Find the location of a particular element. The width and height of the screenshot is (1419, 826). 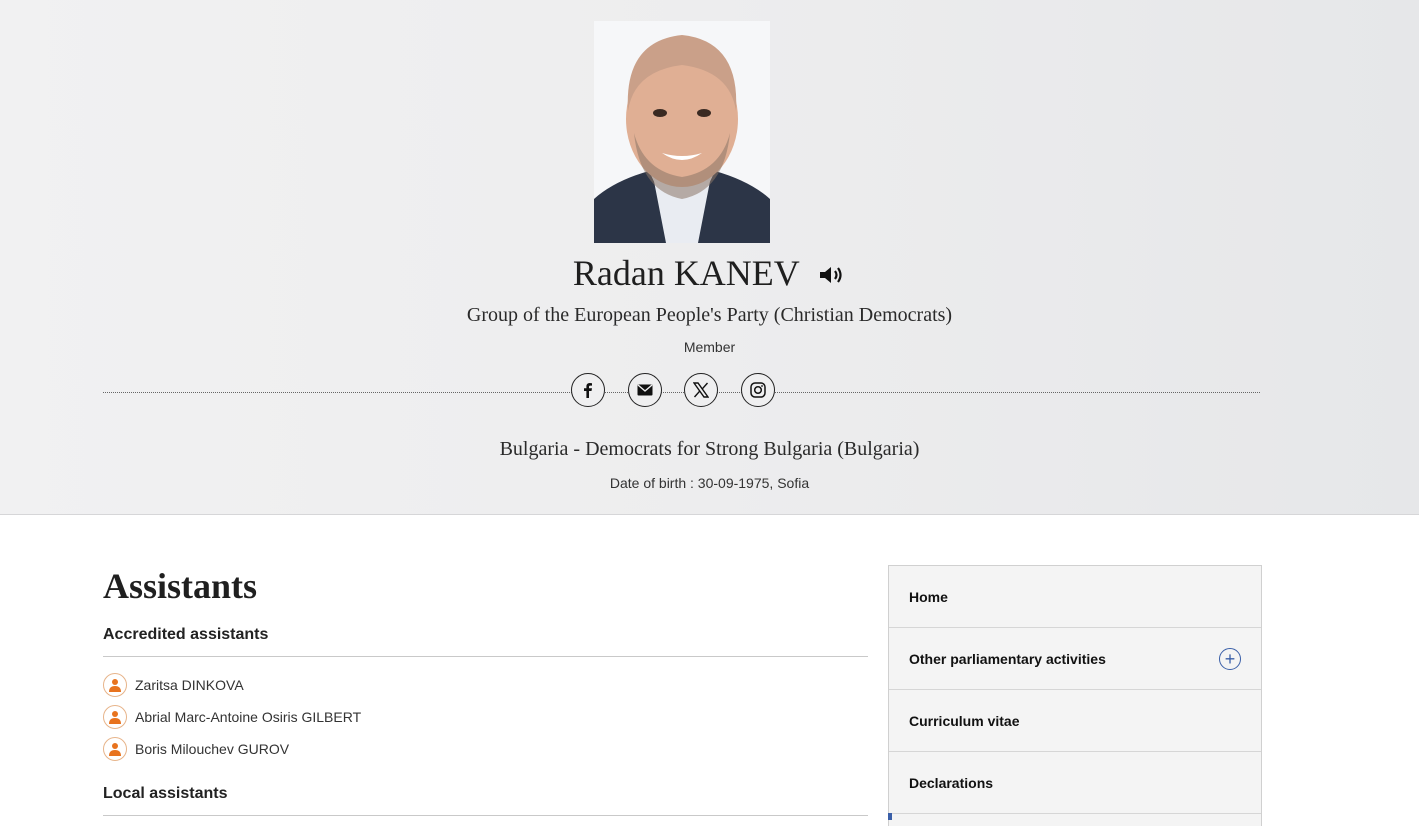

mep-name-row: Radan KANEV is located at coordinates (709, 273).